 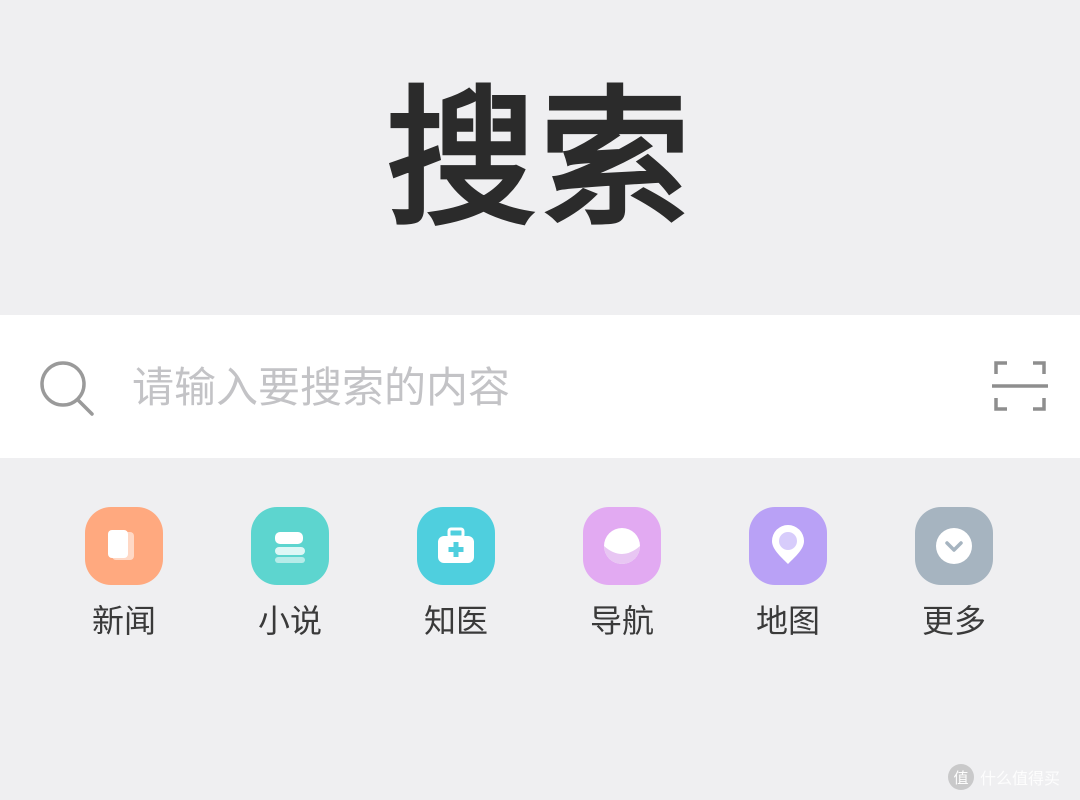 What do you see at coordinates (290, 546) in the screenshot?
I see `novel-icon` at bounding box center [290, 546].